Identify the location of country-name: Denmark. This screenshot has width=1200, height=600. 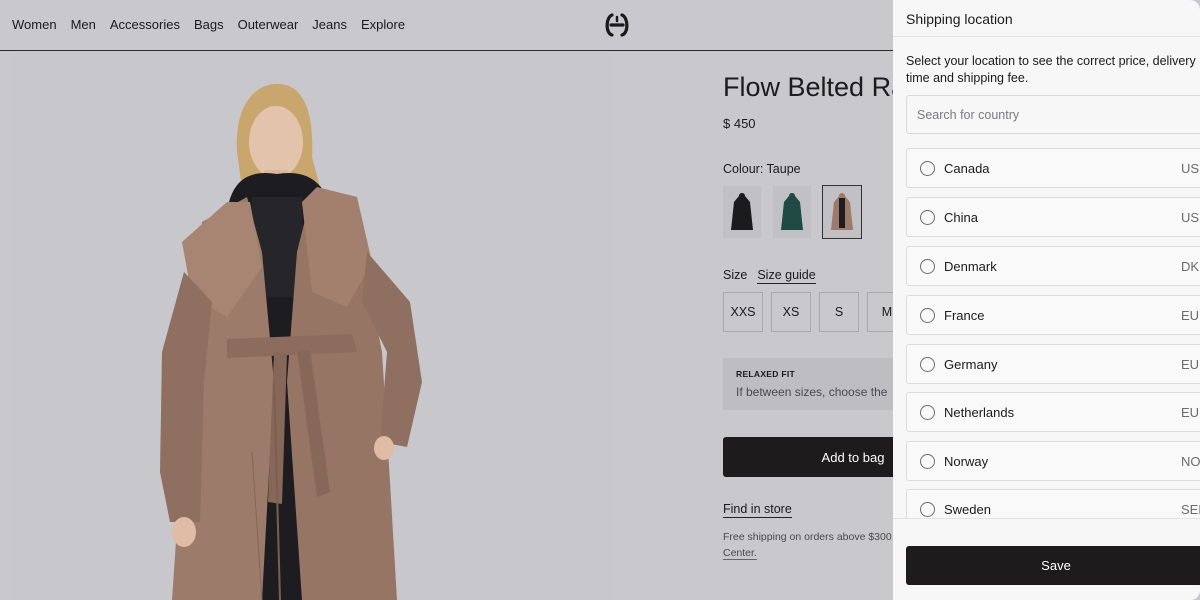
(970, 266).